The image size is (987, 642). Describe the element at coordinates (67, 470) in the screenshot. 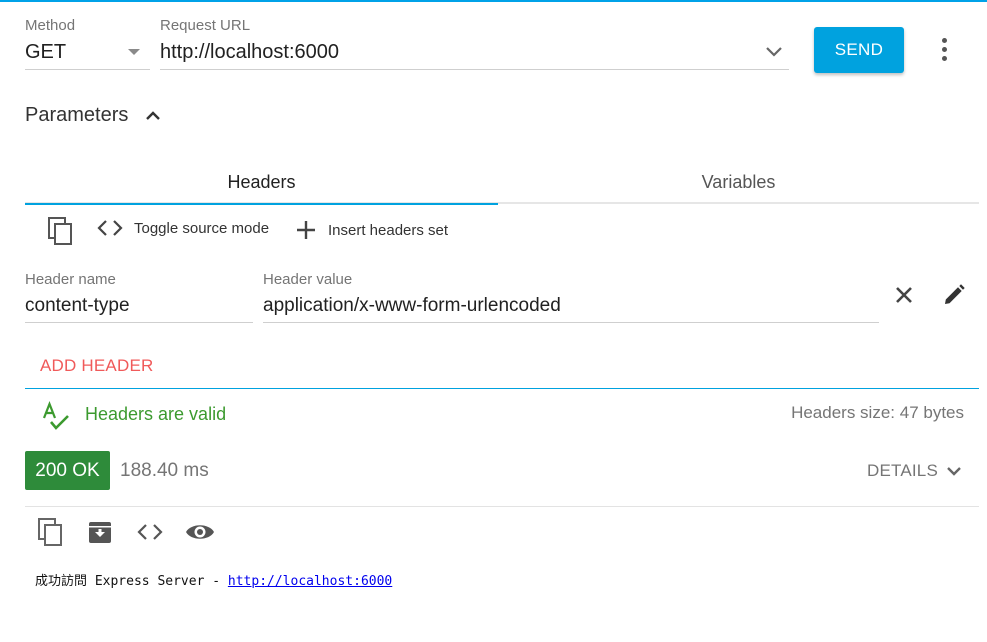

I see `status-badge: 200 OK` at that location.